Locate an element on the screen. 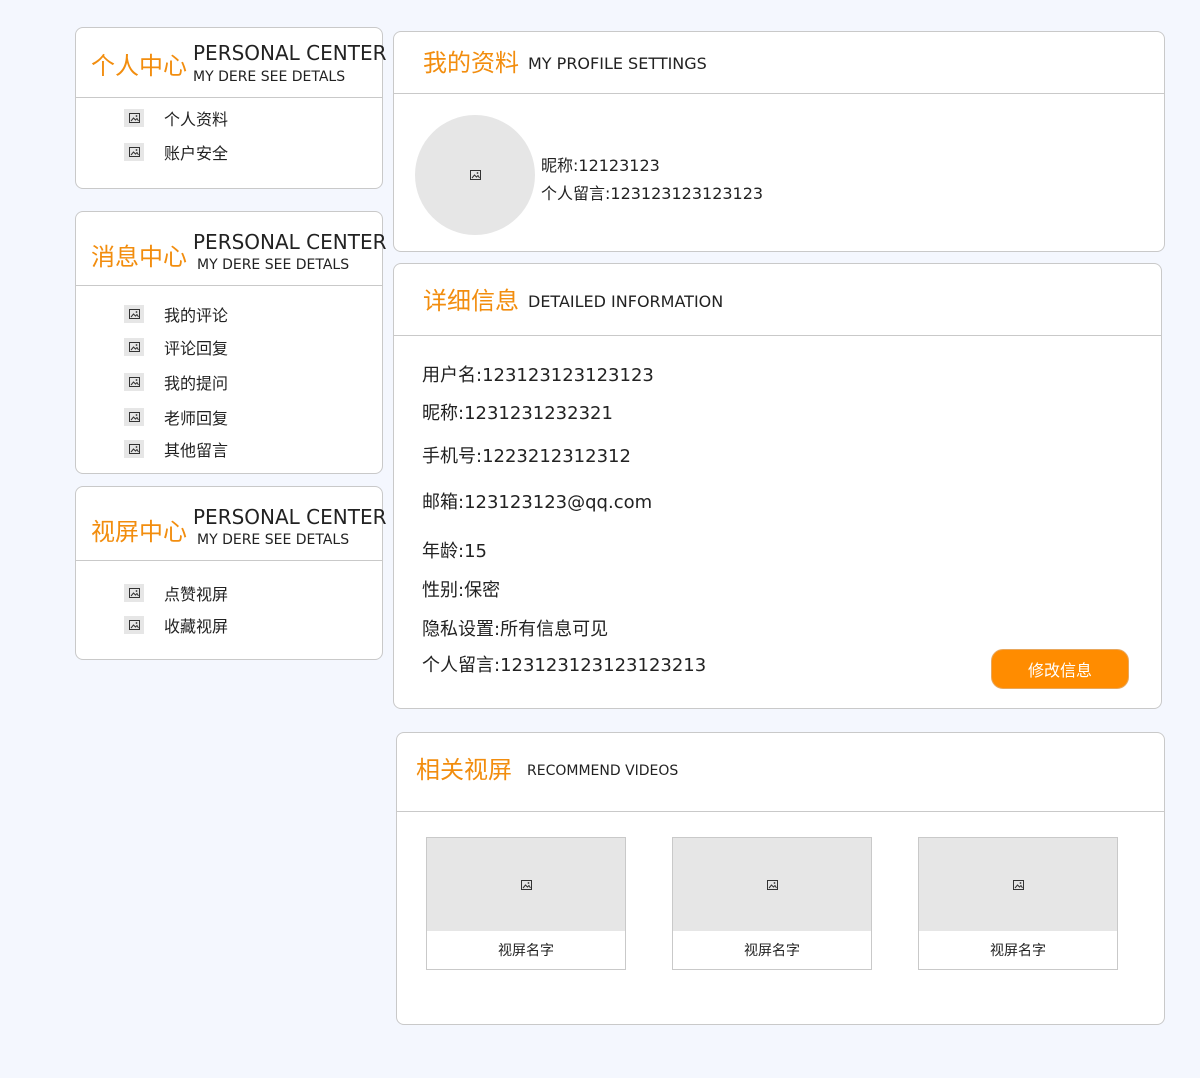 The image size is (1200, 1078). recommend-title: 相关视屏 is located at coordinates (464, 770).